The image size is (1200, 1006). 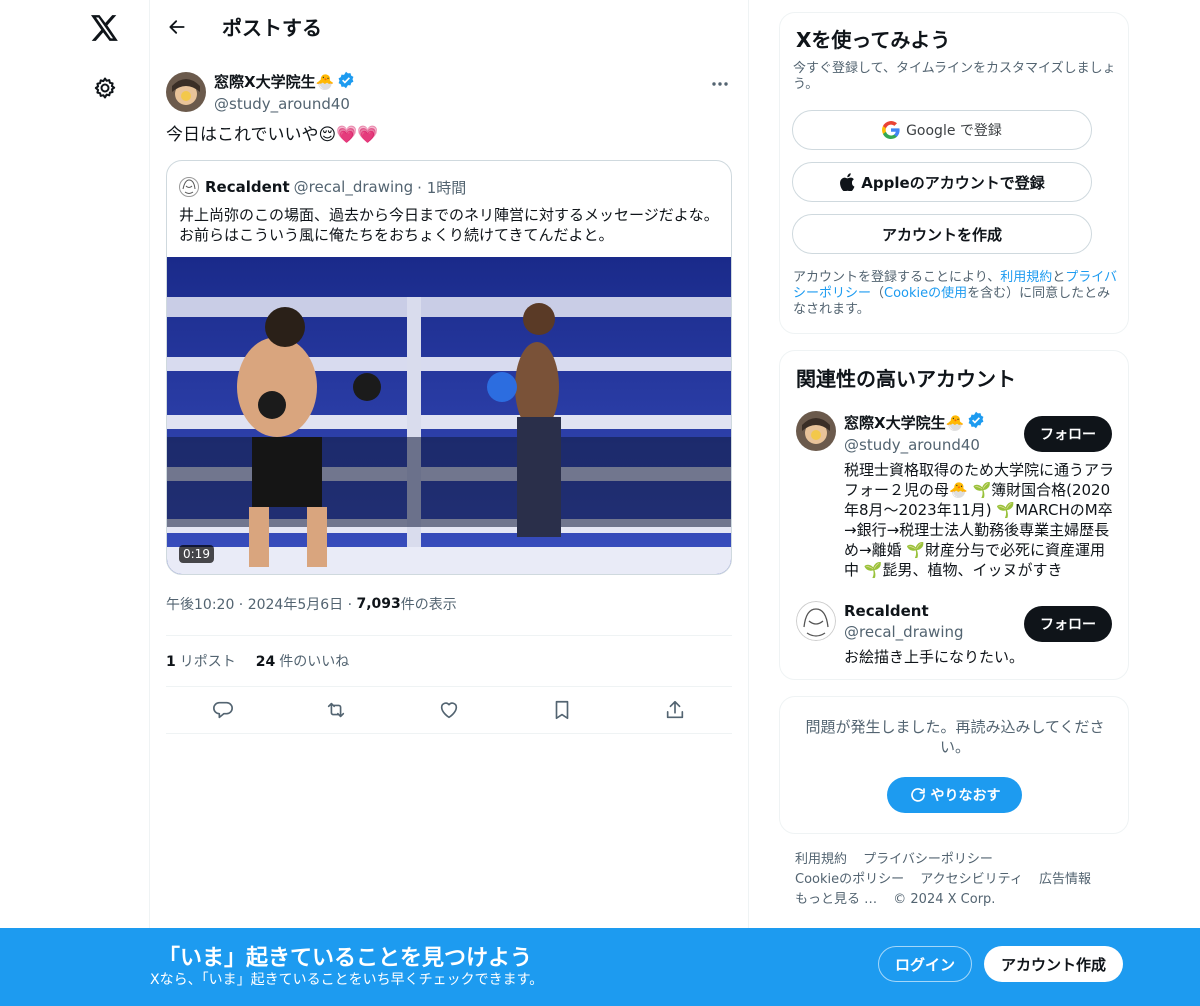 I want to click on footer-accessibility-link: アクセシビリティ, so click(x=971, y=879).